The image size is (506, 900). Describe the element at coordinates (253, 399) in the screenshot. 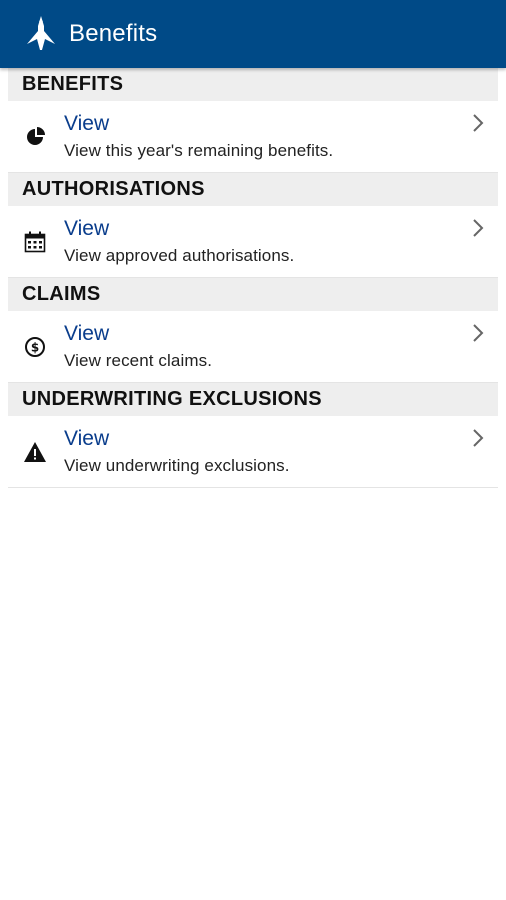

I see `section-header-underwriting-exclusions: UNDERWRITING EXCLUSIONS` at that location.